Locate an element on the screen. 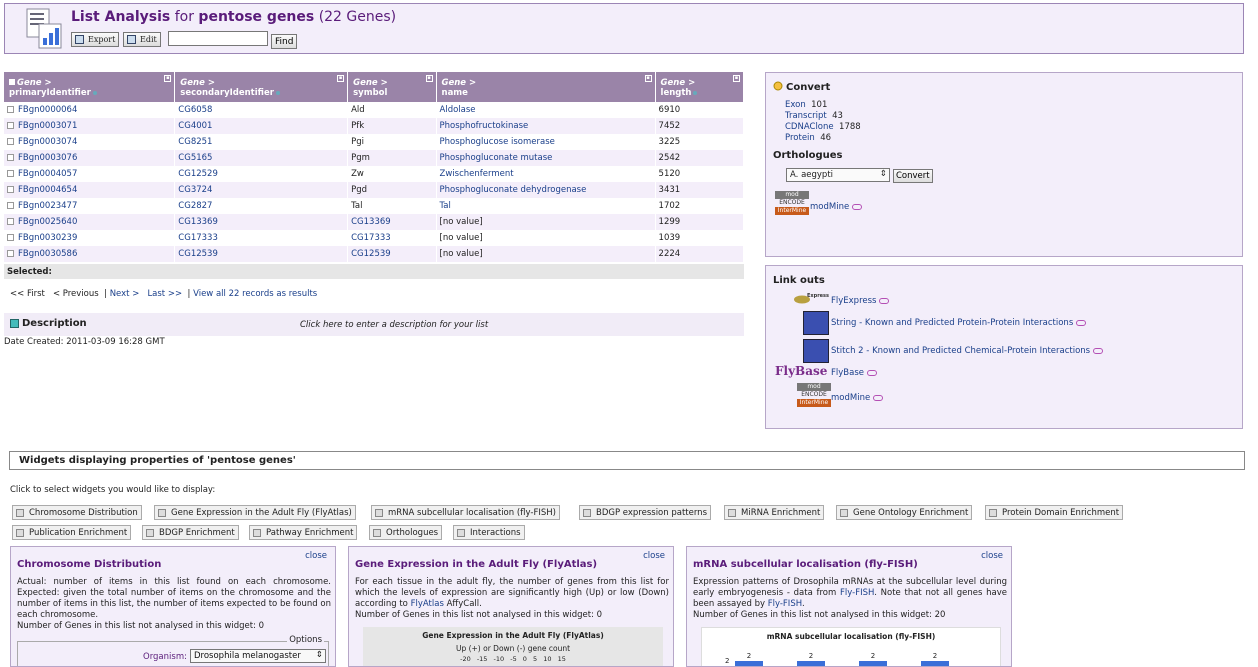  cell-value: CG5165 is located at coordinates (195, 158).